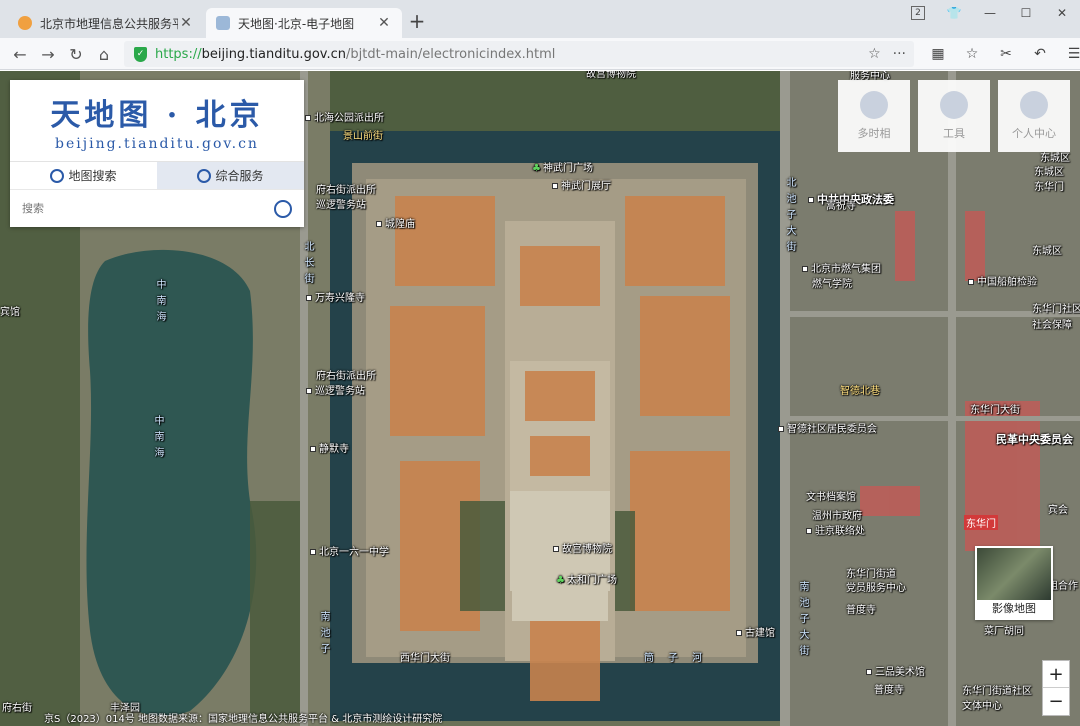 The image size is (1080, 726). I want to click on more-icon: ···, so click(899, 54).